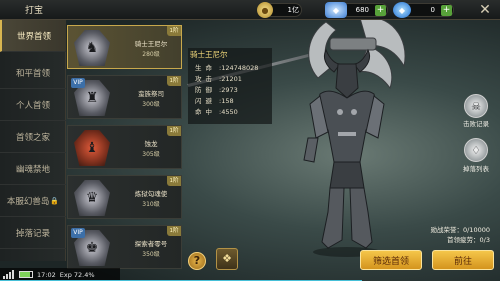 The image size is (500, 281). I want to click on boss-level: 280级, so click(151, 54).